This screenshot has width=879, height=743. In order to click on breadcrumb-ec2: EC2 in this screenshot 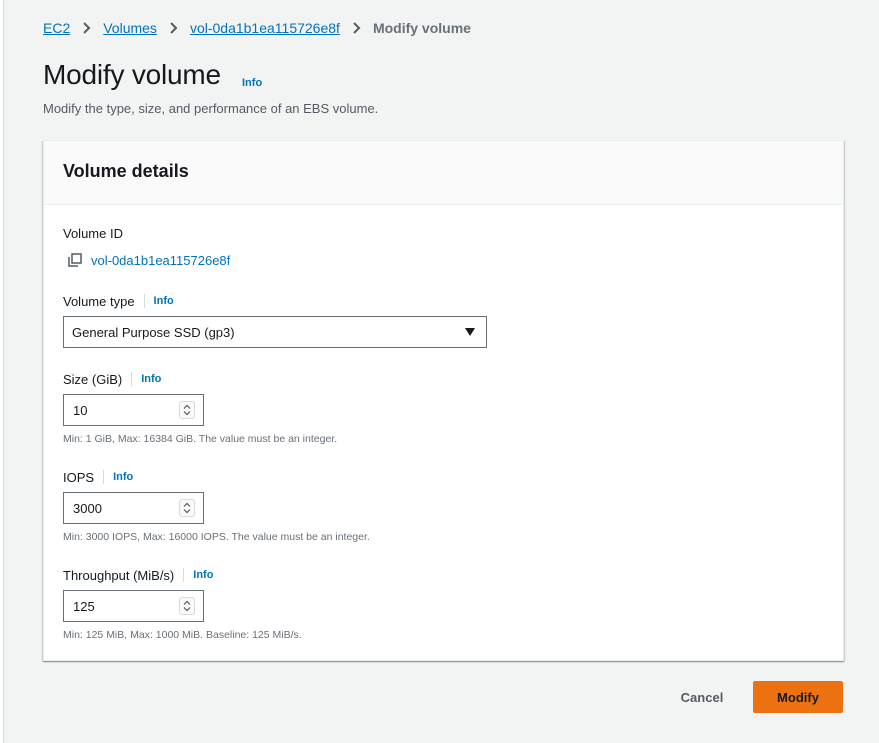, I will do `click(56, 28)`.